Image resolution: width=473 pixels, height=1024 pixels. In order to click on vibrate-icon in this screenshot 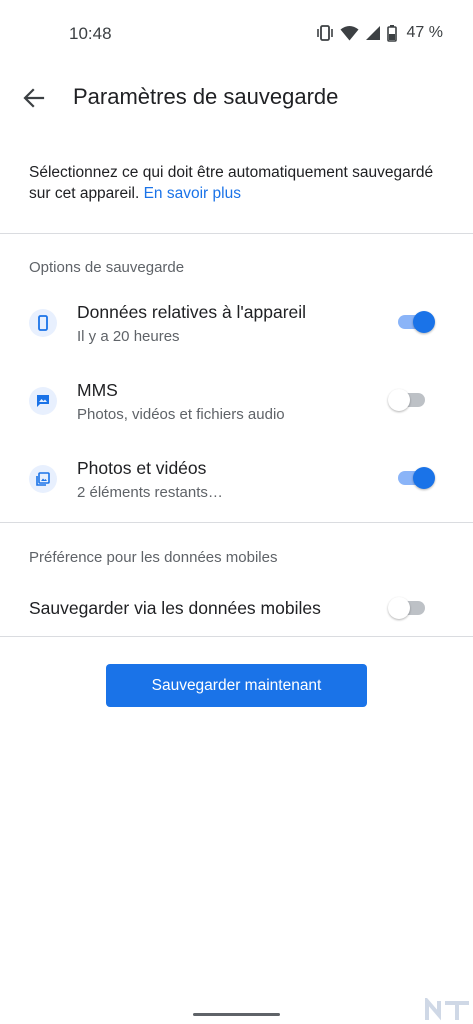, I will do `click(325, 33)`.